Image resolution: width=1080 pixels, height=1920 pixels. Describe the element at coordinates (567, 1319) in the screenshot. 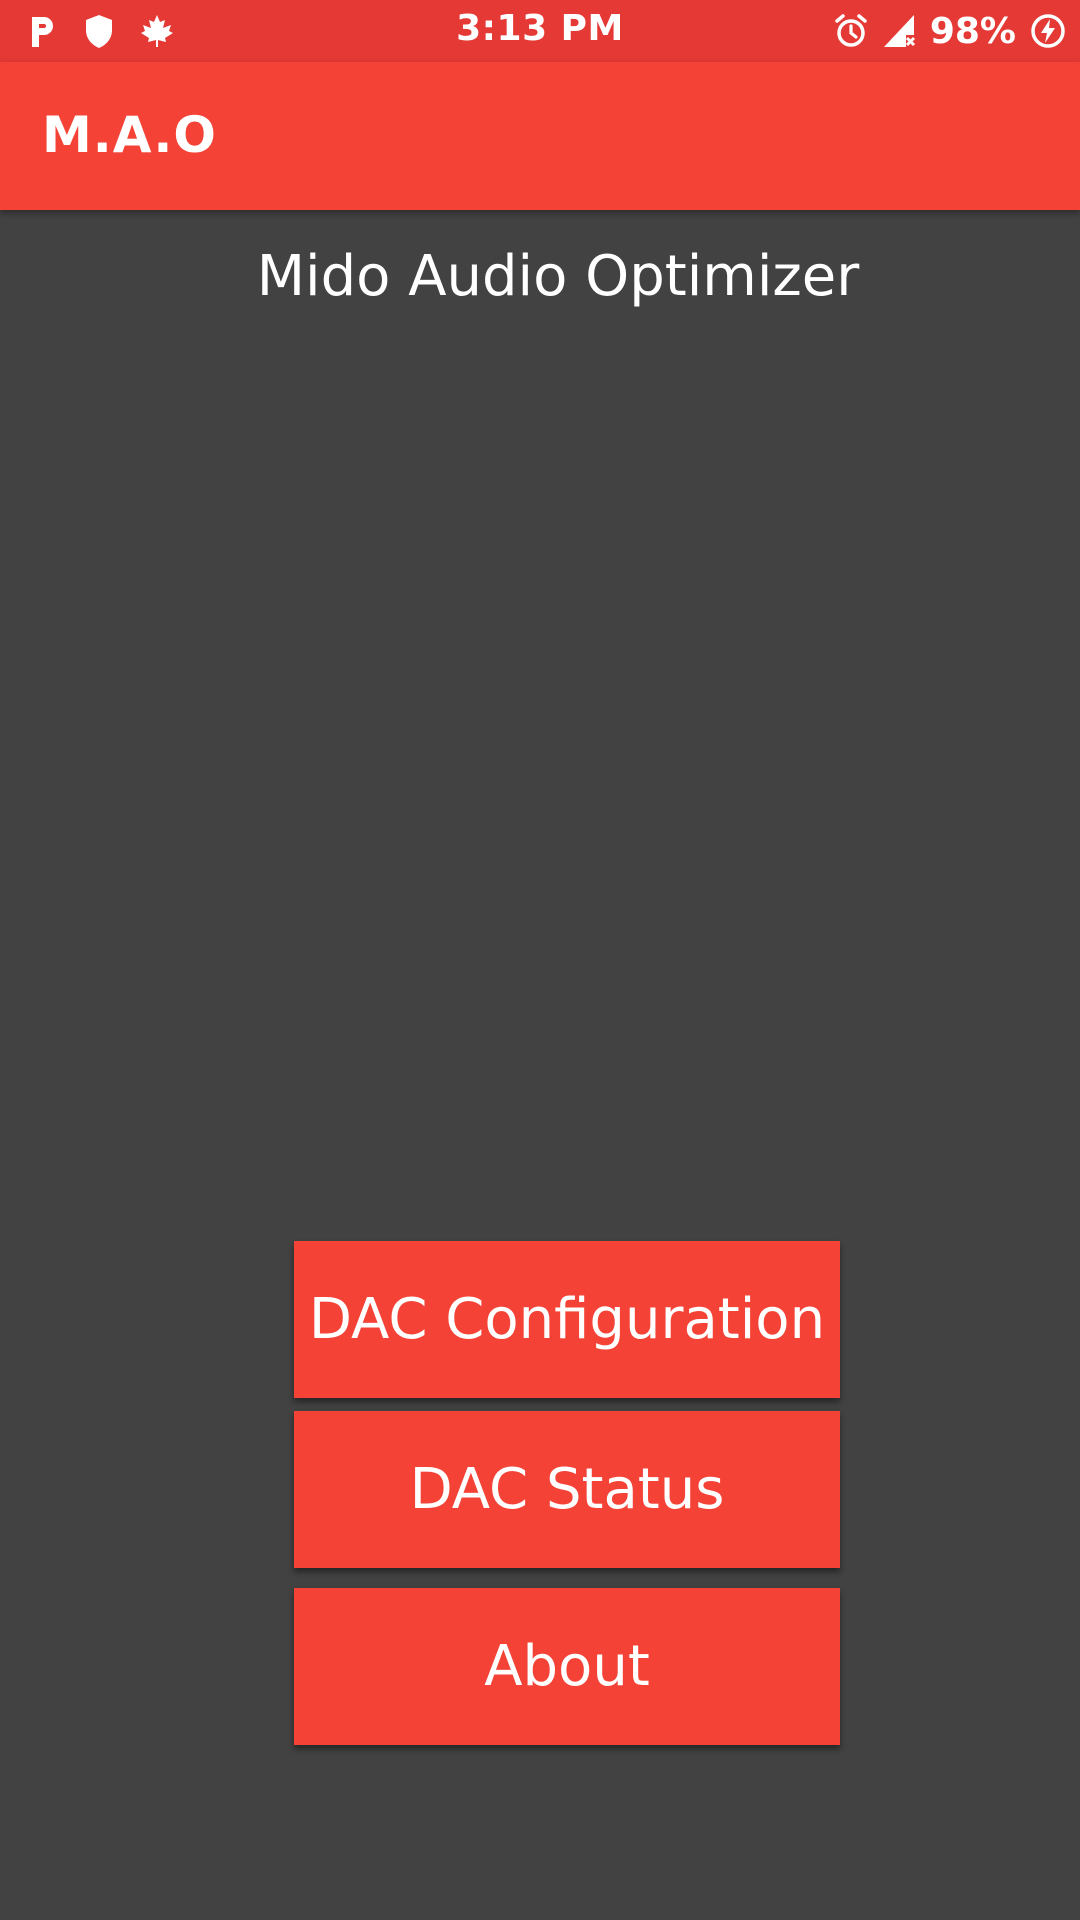

I see `dac-configuration-button: DAC Configuration` at that location.